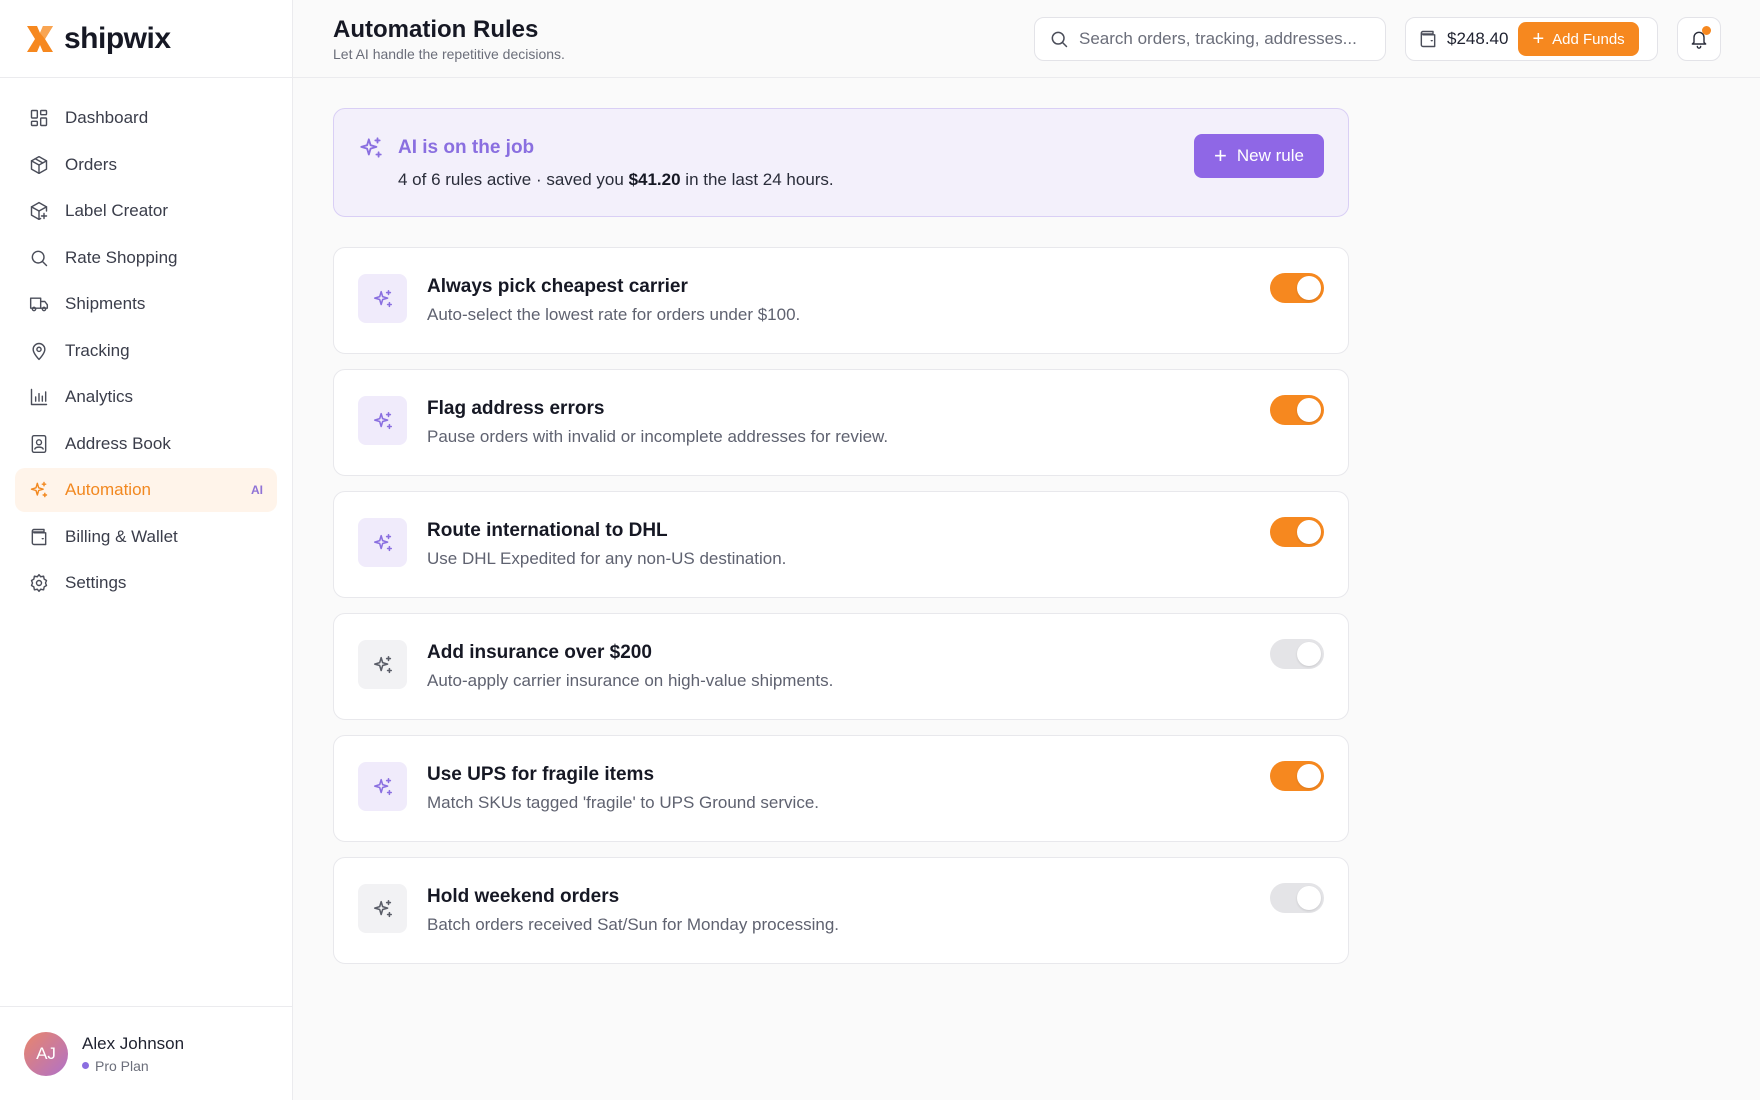 The height and width of the screenshot is (1100, 1760). Describe the element at coordinates (117, 210) in the screenshot. I see `sidebar-item-label: Label Creator` at that location.